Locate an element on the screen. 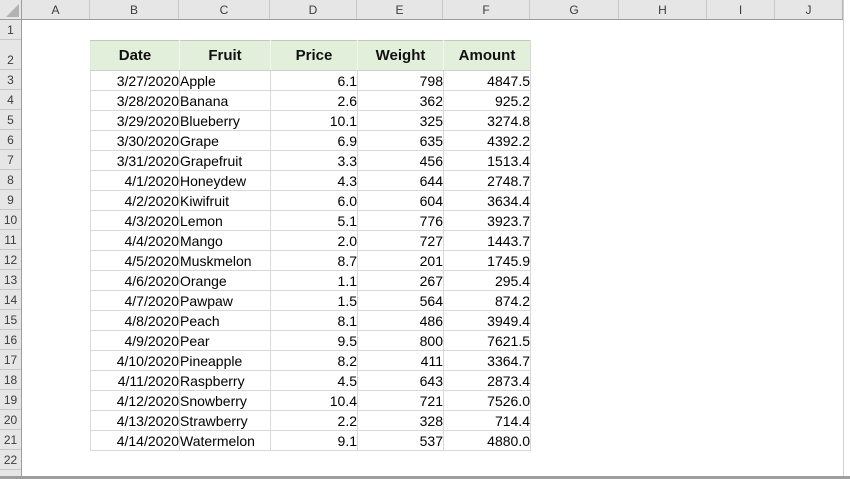 The image size is (850, 479). cell-date: 3/30/2020 is located at coordinates (135, 140).